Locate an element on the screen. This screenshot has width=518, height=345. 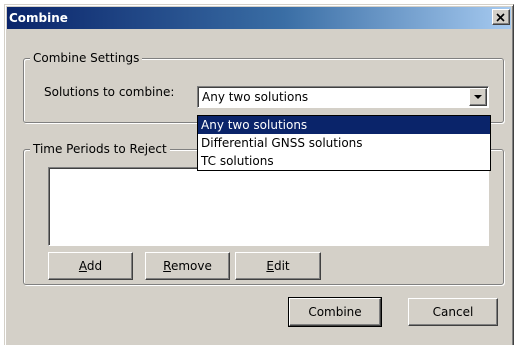
edit-button-label: Edit is located at coordinates (278, 266).